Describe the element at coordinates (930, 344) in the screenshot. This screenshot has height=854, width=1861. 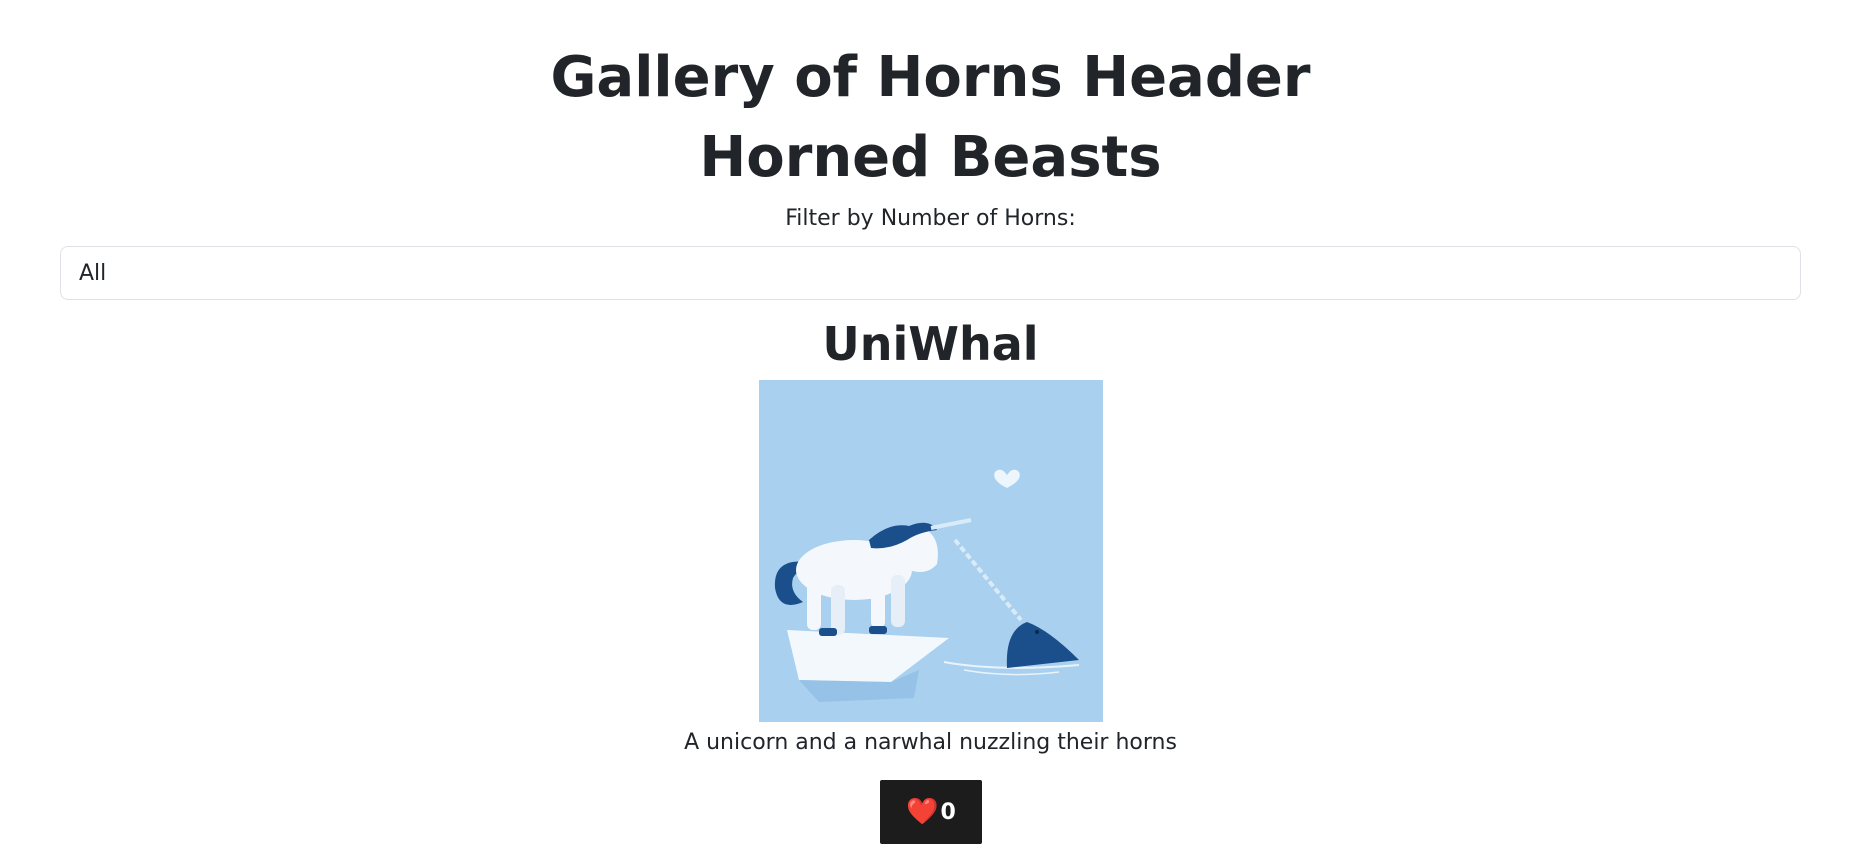
I see `beast-title: UniWhal` at that location.